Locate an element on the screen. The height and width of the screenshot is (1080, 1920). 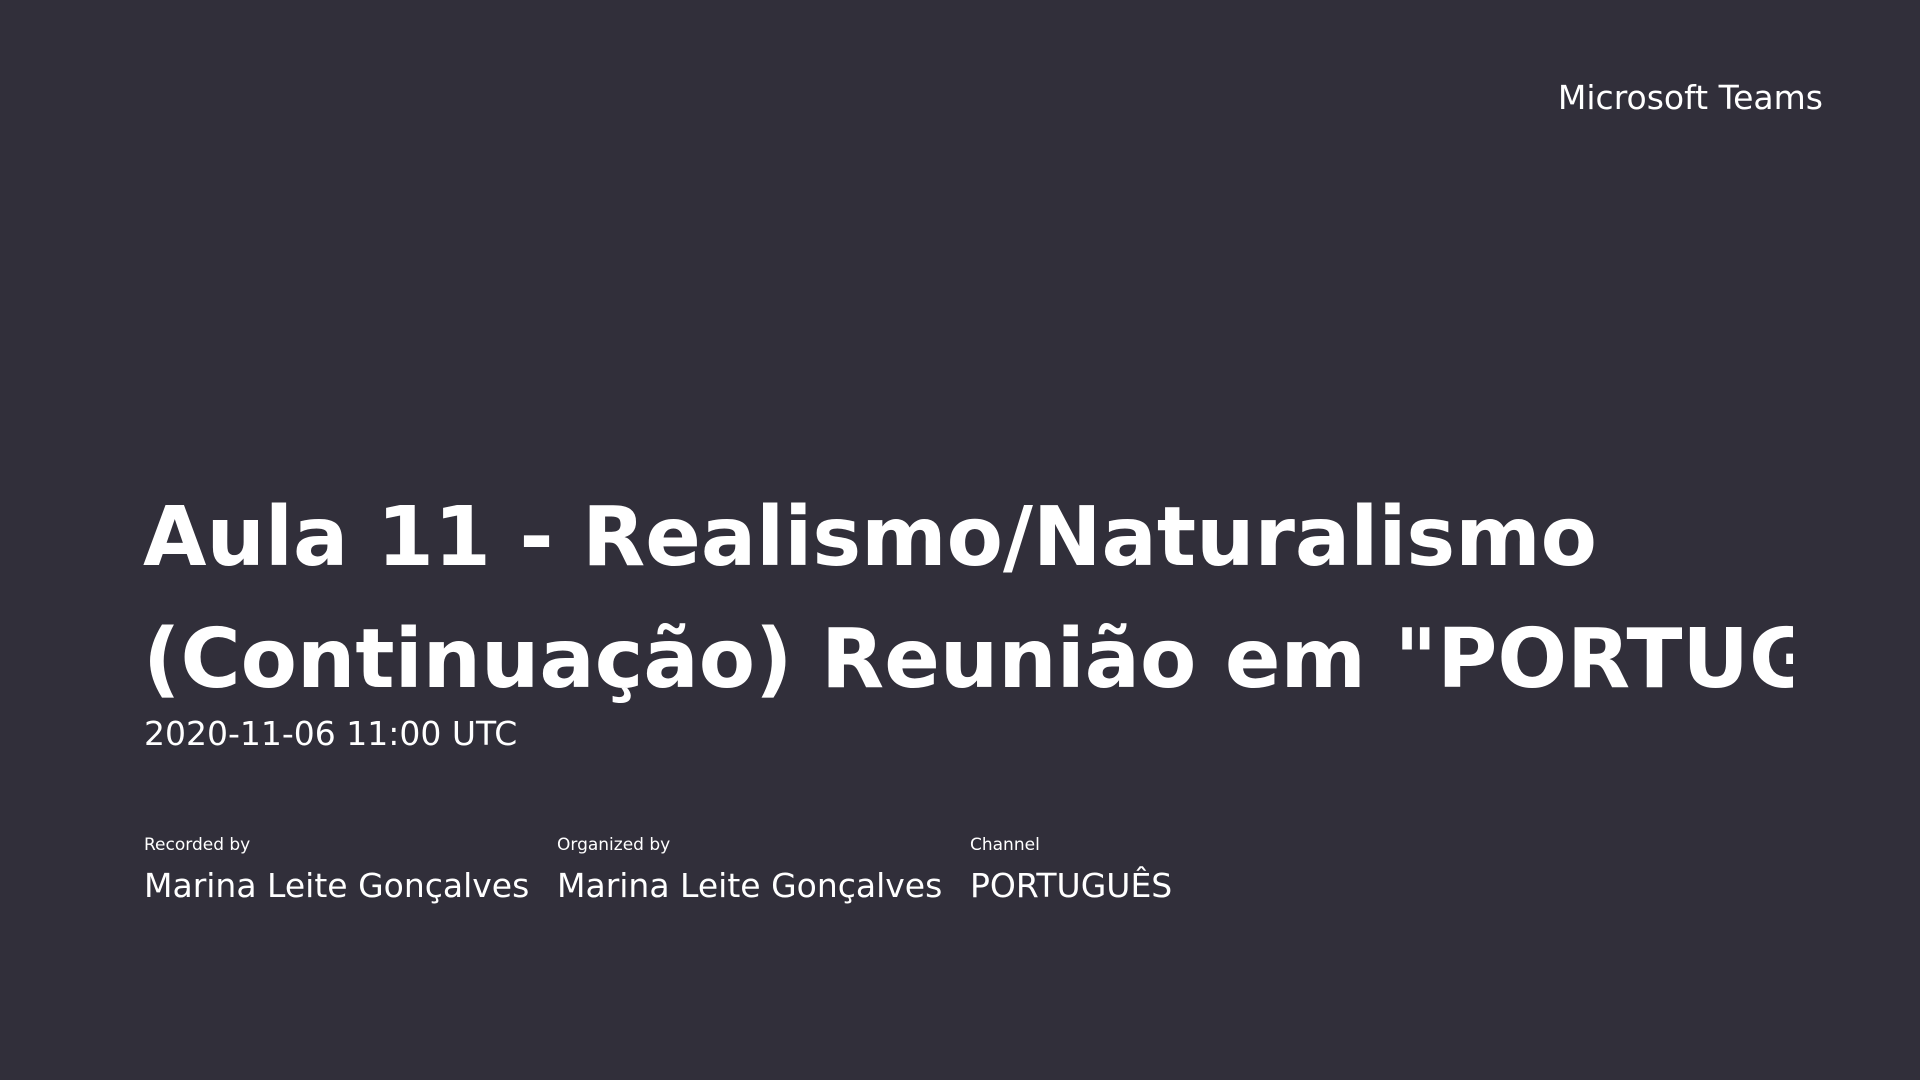
app-brand-label: Microsoft Teams is located at coordinates (1690, 97).